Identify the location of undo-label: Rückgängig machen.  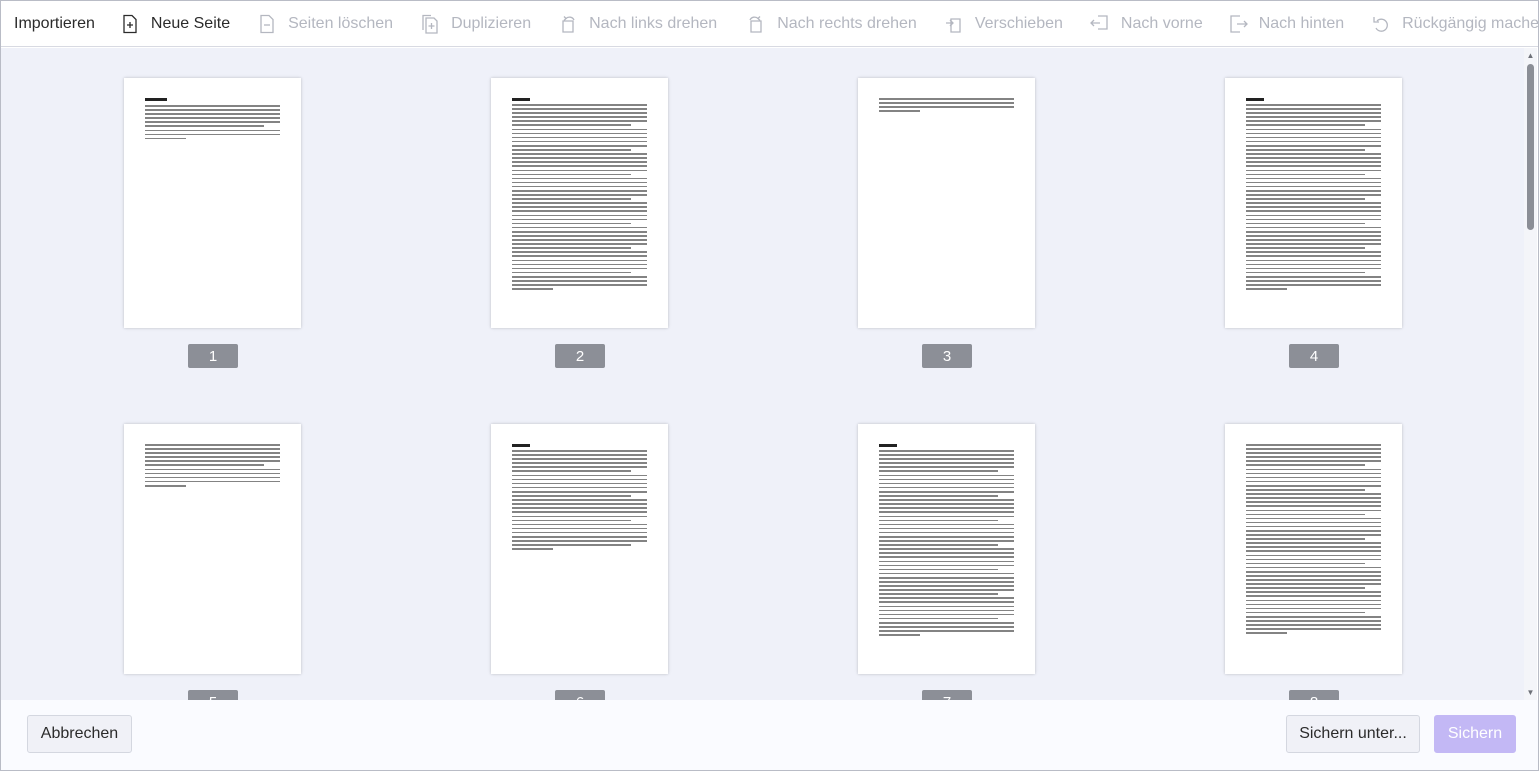
(1470, 23).